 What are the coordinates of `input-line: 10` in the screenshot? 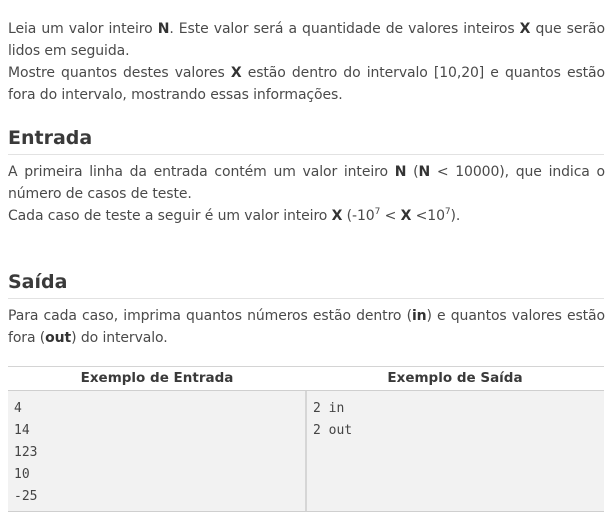 It's located at (22, 474).